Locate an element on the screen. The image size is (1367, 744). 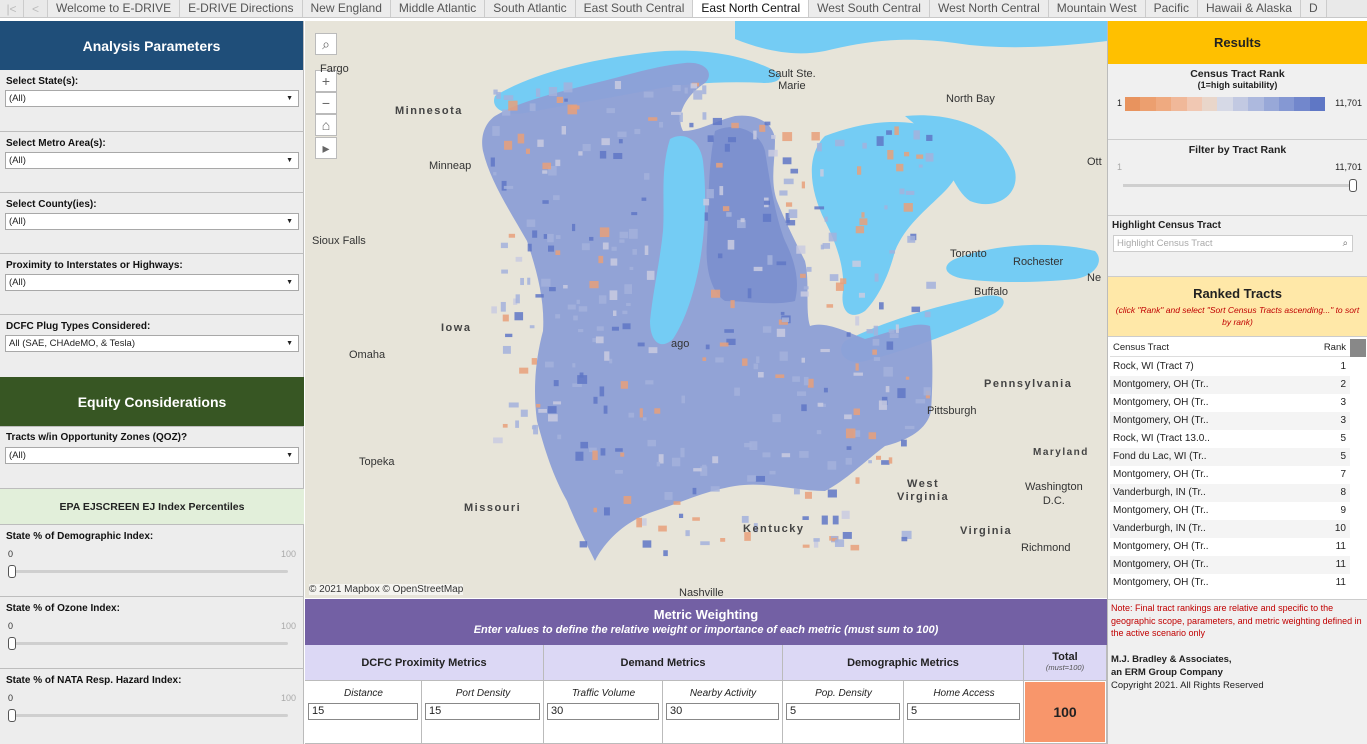
tab-south-atlantic: South Atlantic is located at coordinates (530, 8).